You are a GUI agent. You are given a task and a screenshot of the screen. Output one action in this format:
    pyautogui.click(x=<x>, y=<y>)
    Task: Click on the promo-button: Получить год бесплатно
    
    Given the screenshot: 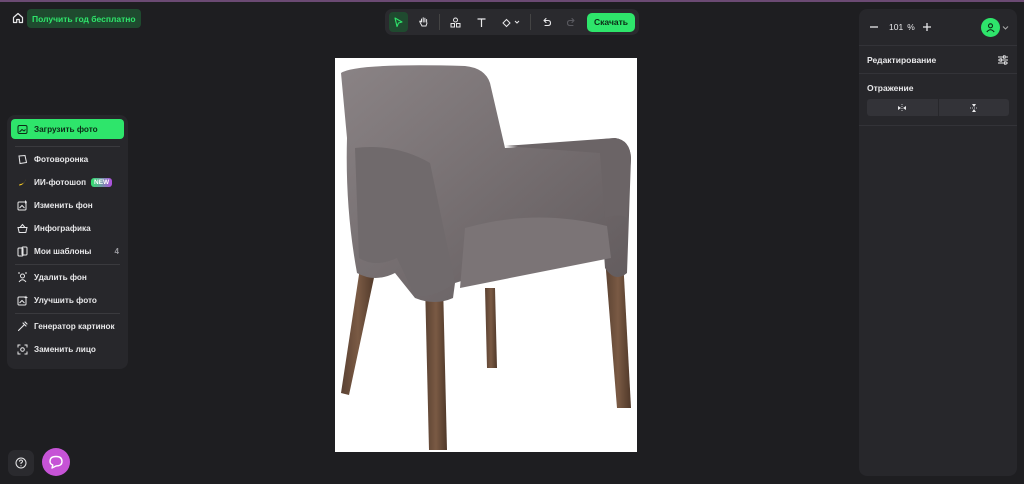 What is the action you would take?
    pyautogui.click(x=84, y=18)
    